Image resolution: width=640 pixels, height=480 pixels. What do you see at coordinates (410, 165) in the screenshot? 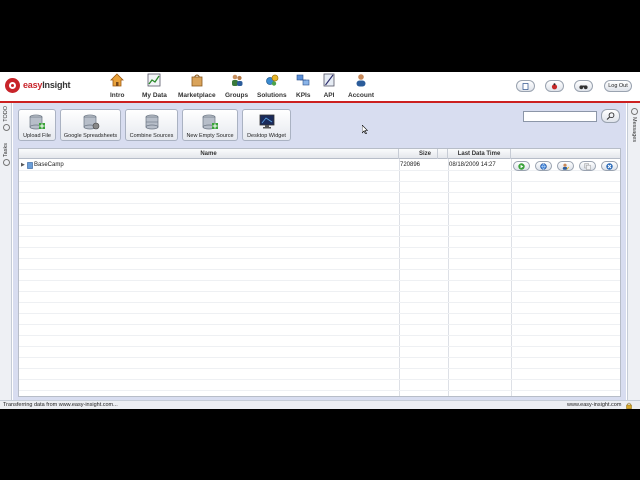
I see `row-size: 720896` at bounding box center [410, 165].